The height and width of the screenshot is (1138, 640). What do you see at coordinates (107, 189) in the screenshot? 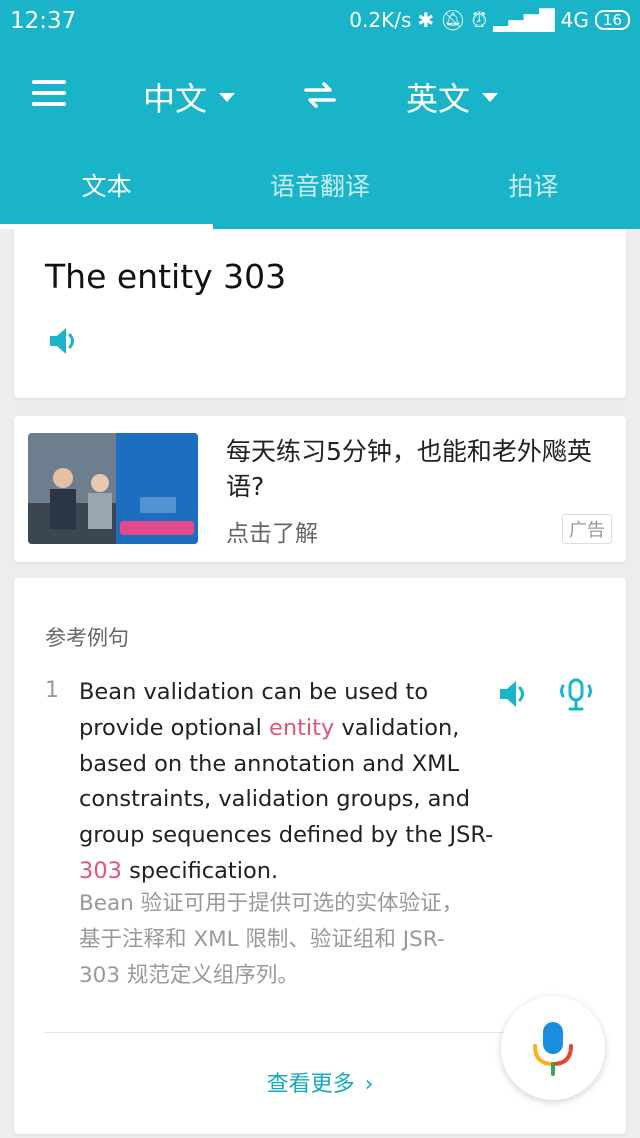
I see `tab-text: 文本` at bounding box center [107, 189].